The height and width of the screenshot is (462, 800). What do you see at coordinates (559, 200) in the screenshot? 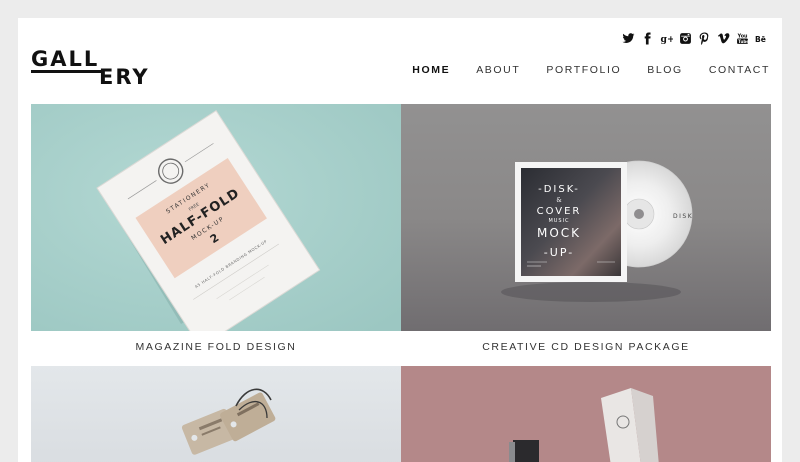
I see `cd-cover-amp: &` at bounding box center [559, 200].